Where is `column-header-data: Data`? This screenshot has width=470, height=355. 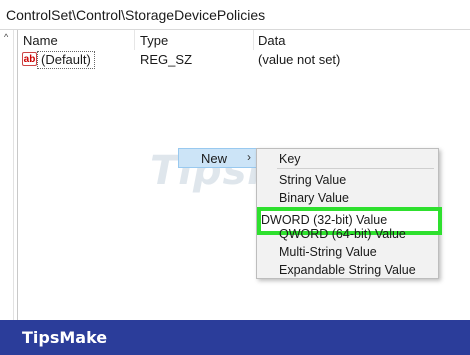
column-header-data: Data is located at coordinates (271, 40).